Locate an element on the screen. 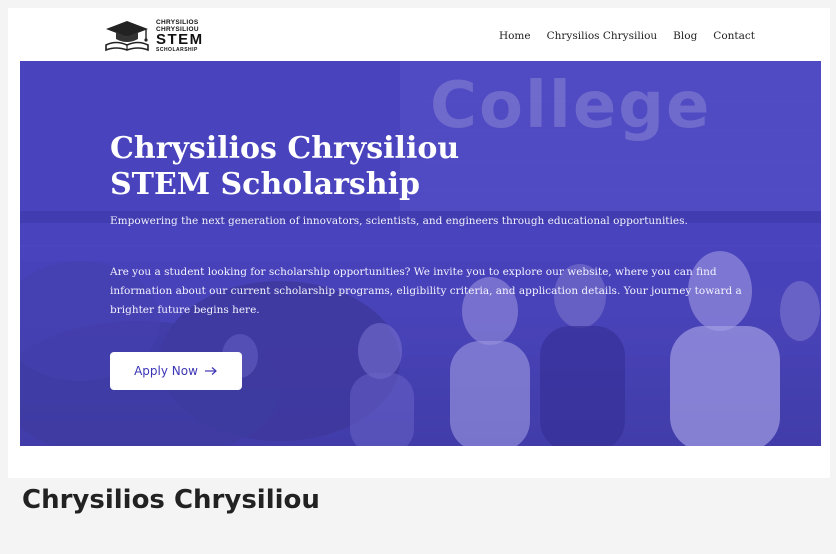  apply-now-button: Apply Now is located at coordinates (176, 371).